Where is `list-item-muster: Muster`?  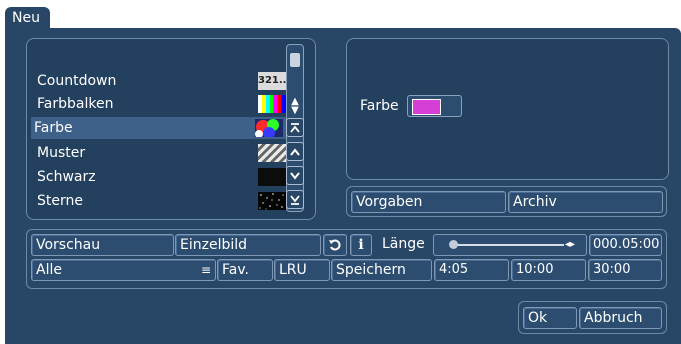
list-item-muster: Muster is located at coordinates (161, 153).